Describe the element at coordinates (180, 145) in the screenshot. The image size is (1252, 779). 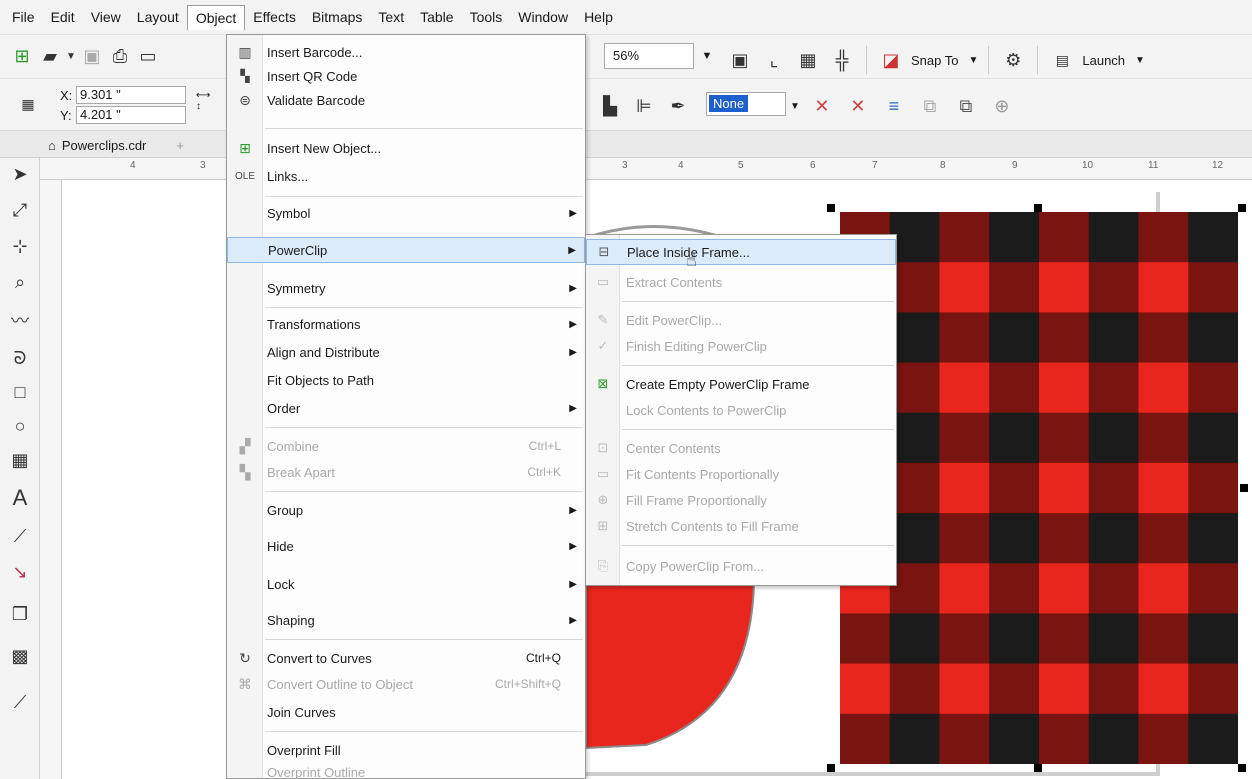
I see `new-tab-icon: +` at that location.